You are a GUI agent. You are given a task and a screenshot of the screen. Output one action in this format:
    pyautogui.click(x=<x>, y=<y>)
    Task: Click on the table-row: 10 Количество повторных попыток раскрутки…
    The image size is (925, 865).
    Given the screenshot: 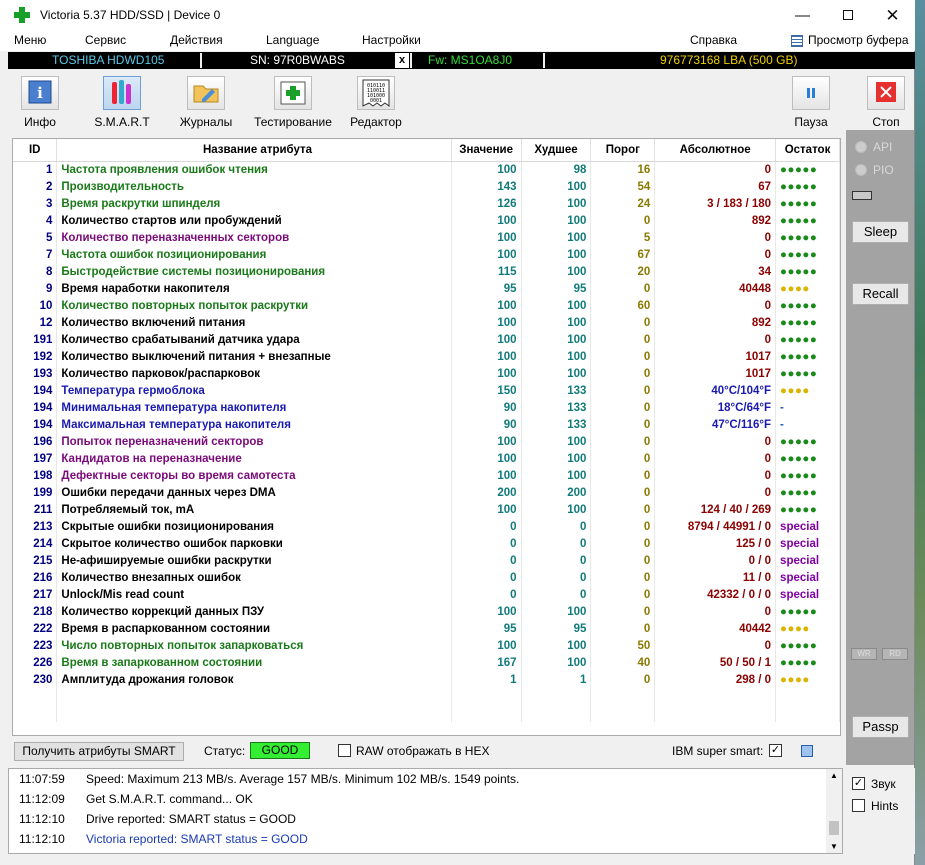 What is the action you would take?
    pyautogui.click(x=426, y=305)
    